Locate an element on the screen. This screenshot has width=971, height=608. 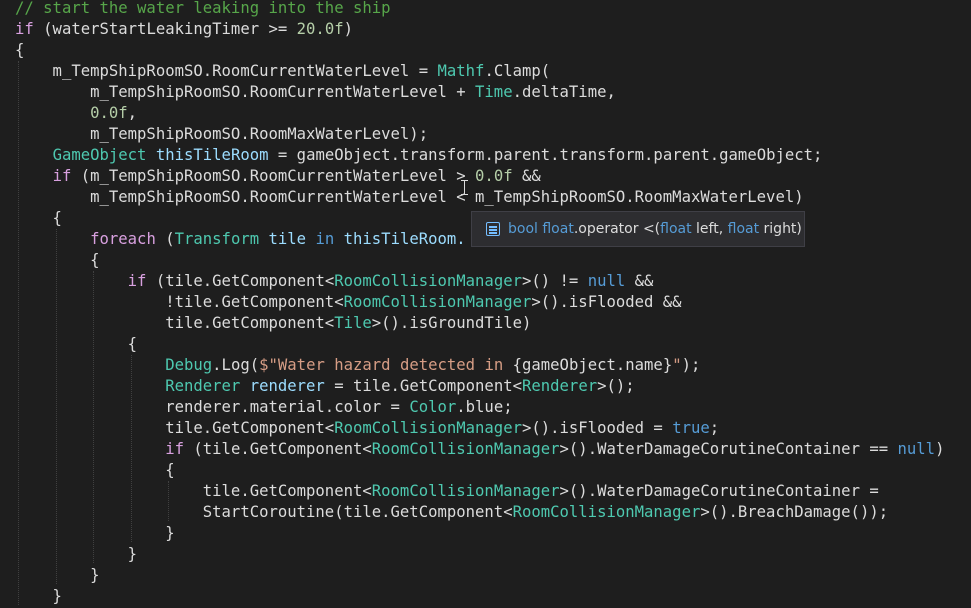
operator-icon is located at coordinates (493, 229).